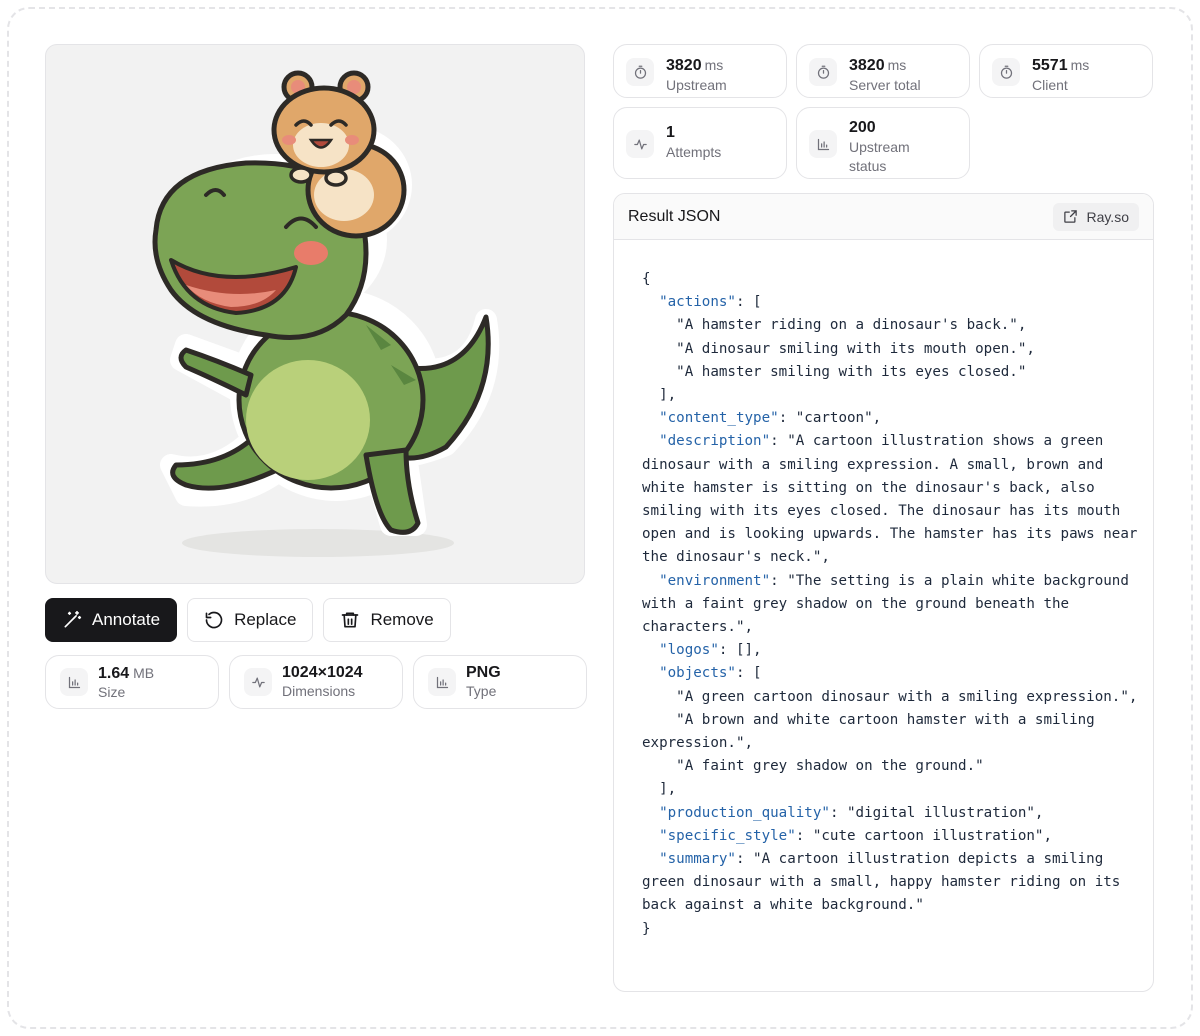 Image resolution: width=1200 pixels, height=1036 pixels. What do you see at coordinates (744, 812) in the screenshot?
I see `json-key: "production_quality"` at bounding box center [744, 812].